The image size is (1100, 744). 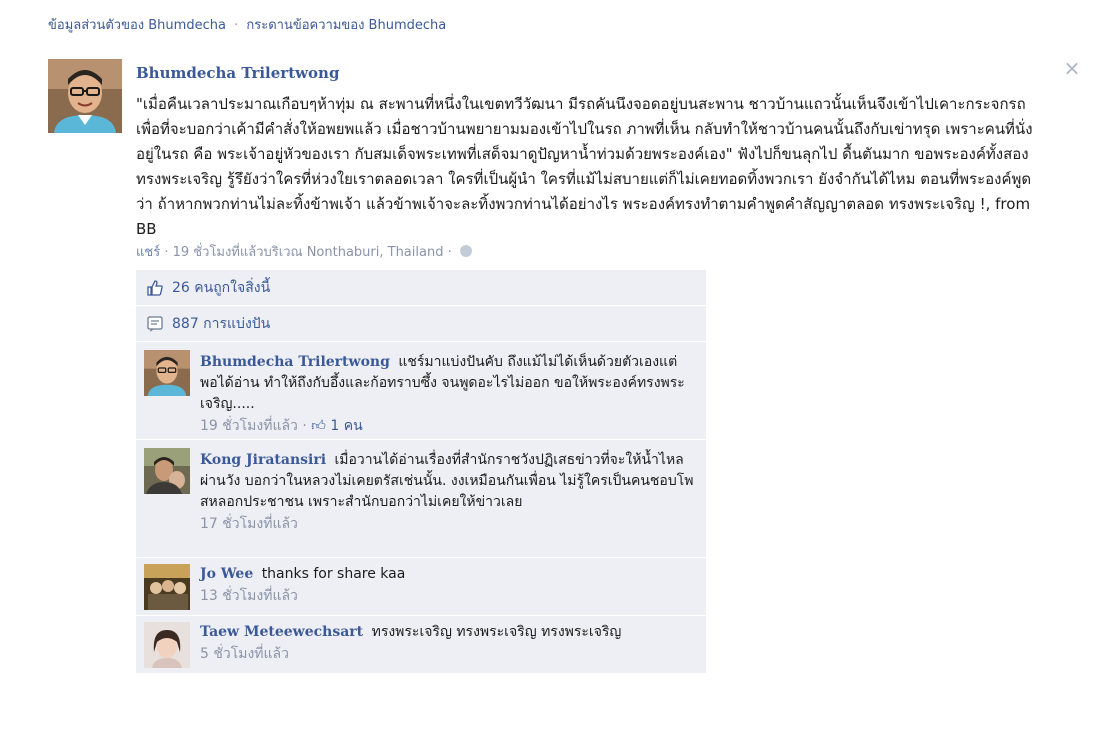 I want to click on comment-time: 5 ชั่วโมงที่แล้ว, so click(x=448, y=654).